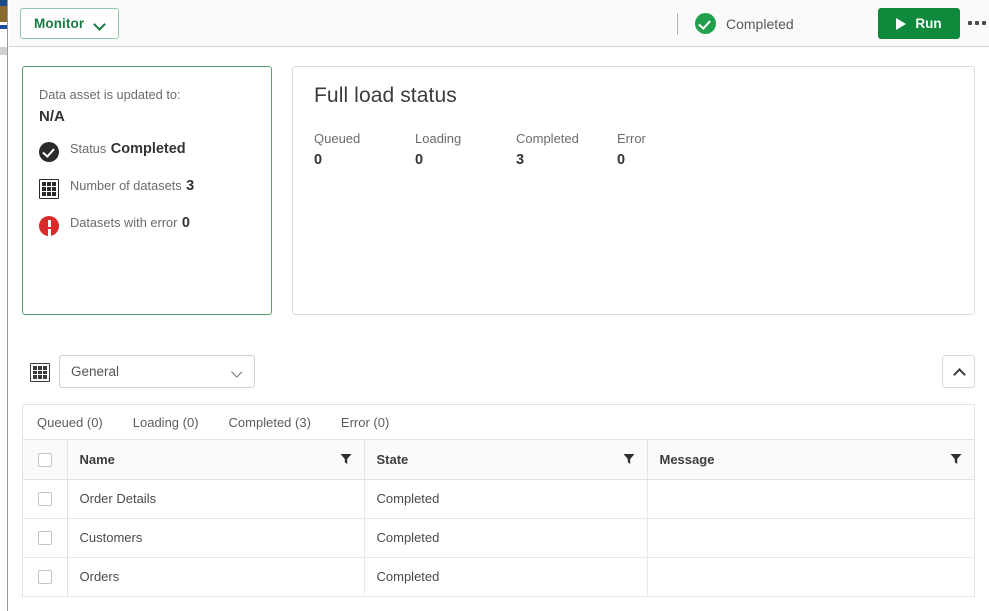 The width and height of the screenshot is (989, 611). I want to click on metric-status-label: Status, so click(88, 148).